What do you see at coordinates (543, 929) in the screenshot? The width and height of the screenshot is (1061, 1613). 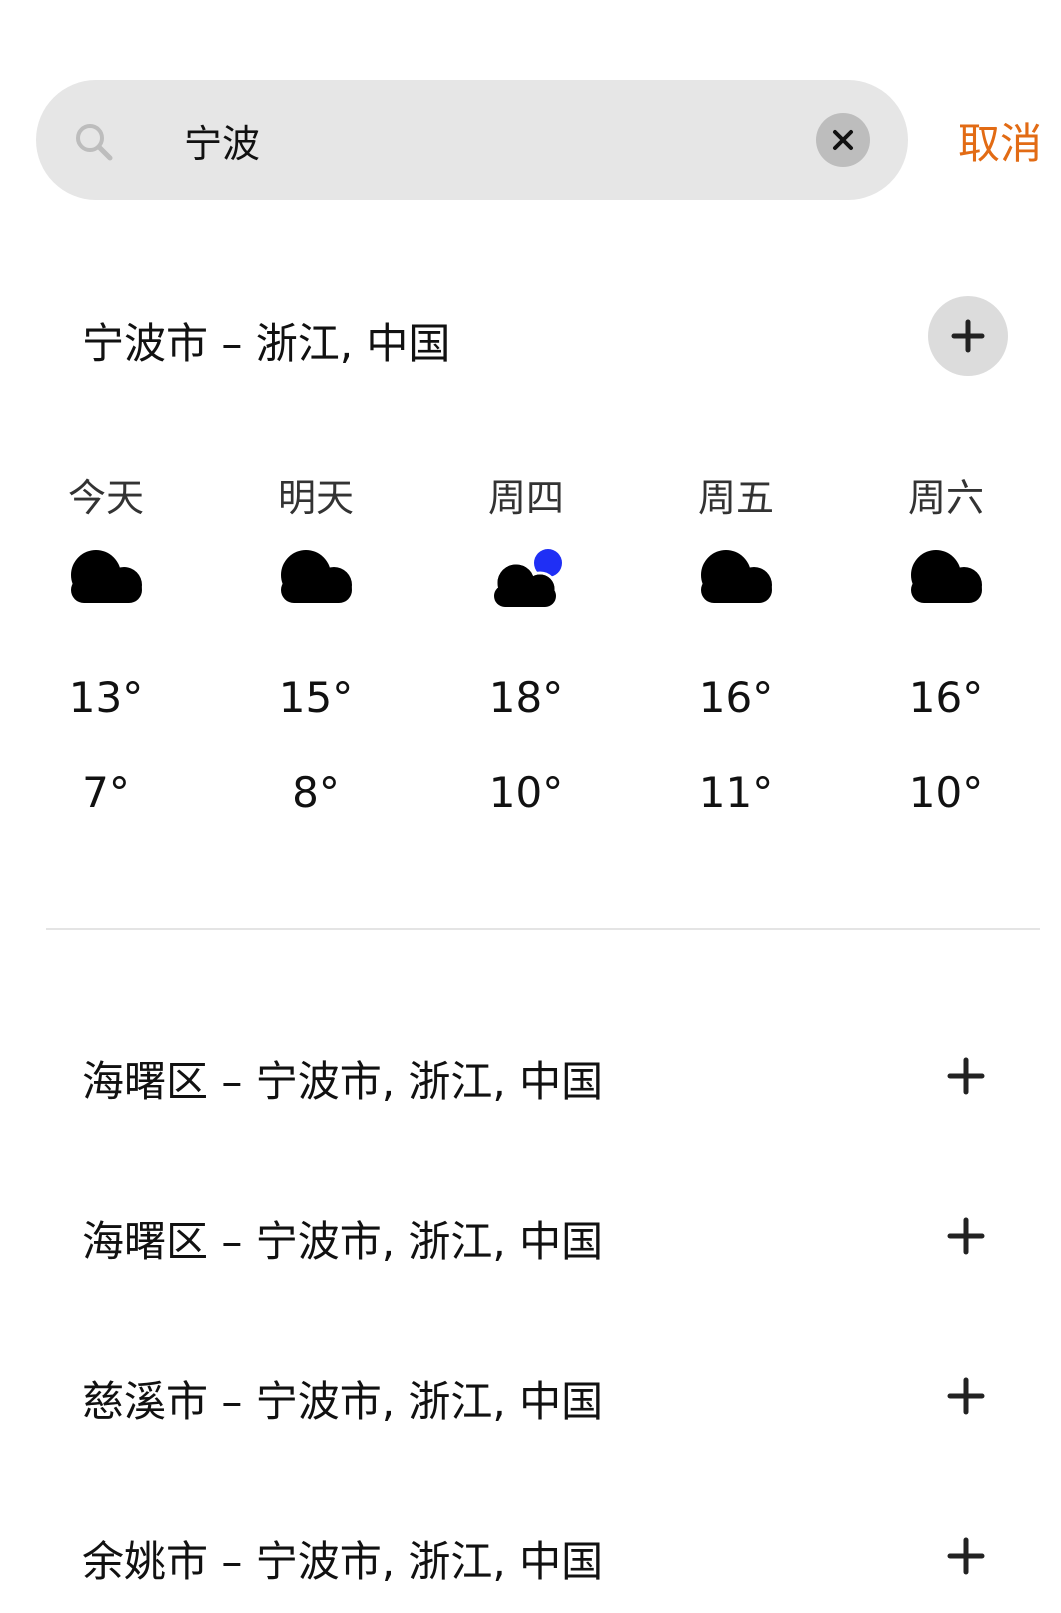 I see `divider` at bounding box center [543, 929].